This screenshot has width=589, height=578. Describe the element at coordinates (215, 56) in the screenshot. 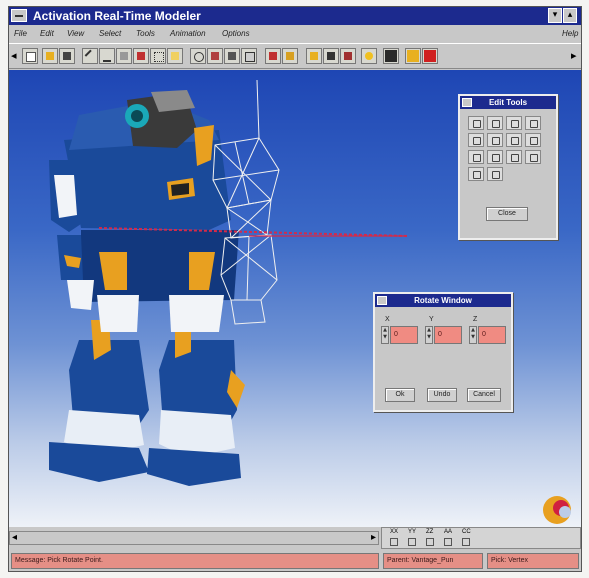

I see `scale-icon` at that location.